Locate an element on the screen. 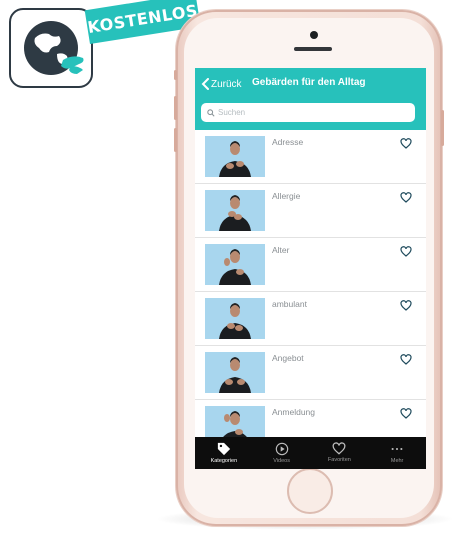 This screenshot has height=537, width=462. home-button is located at coordinates (310, 491).